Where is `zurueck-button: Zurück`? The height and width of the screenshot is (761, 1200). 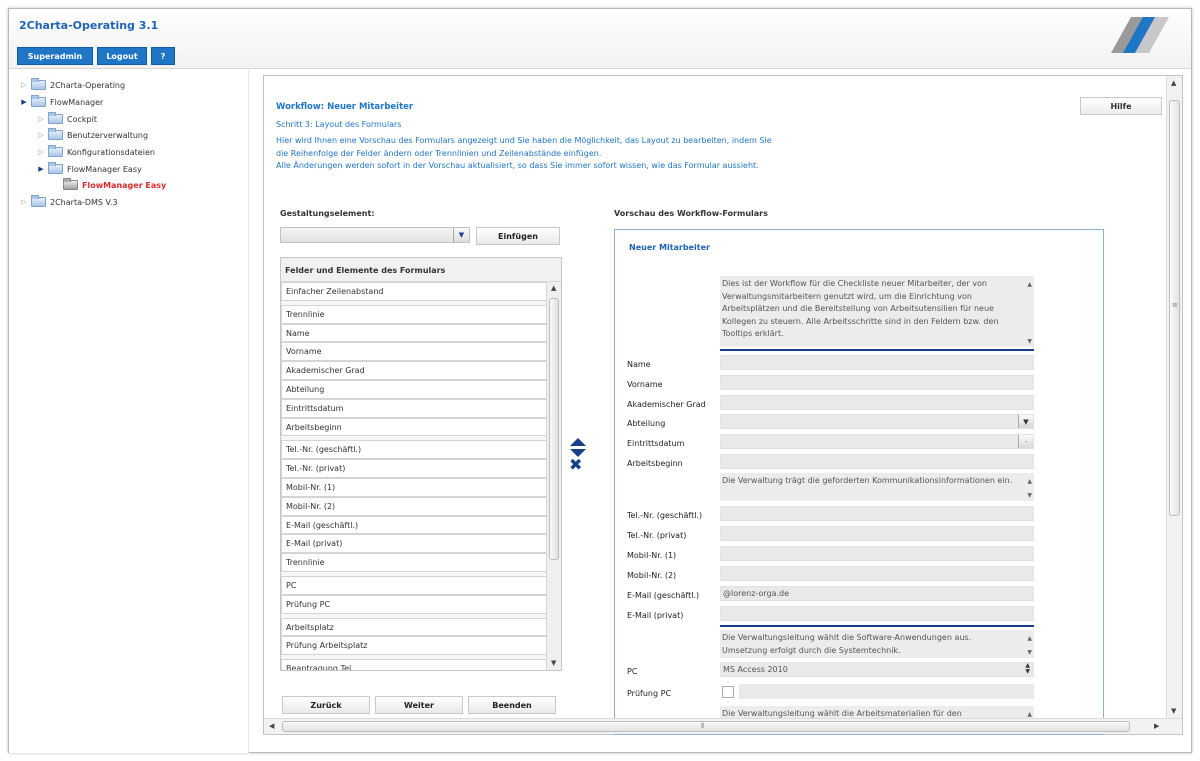
zurueck-button: Zurück is located at coordinates (326, 705).